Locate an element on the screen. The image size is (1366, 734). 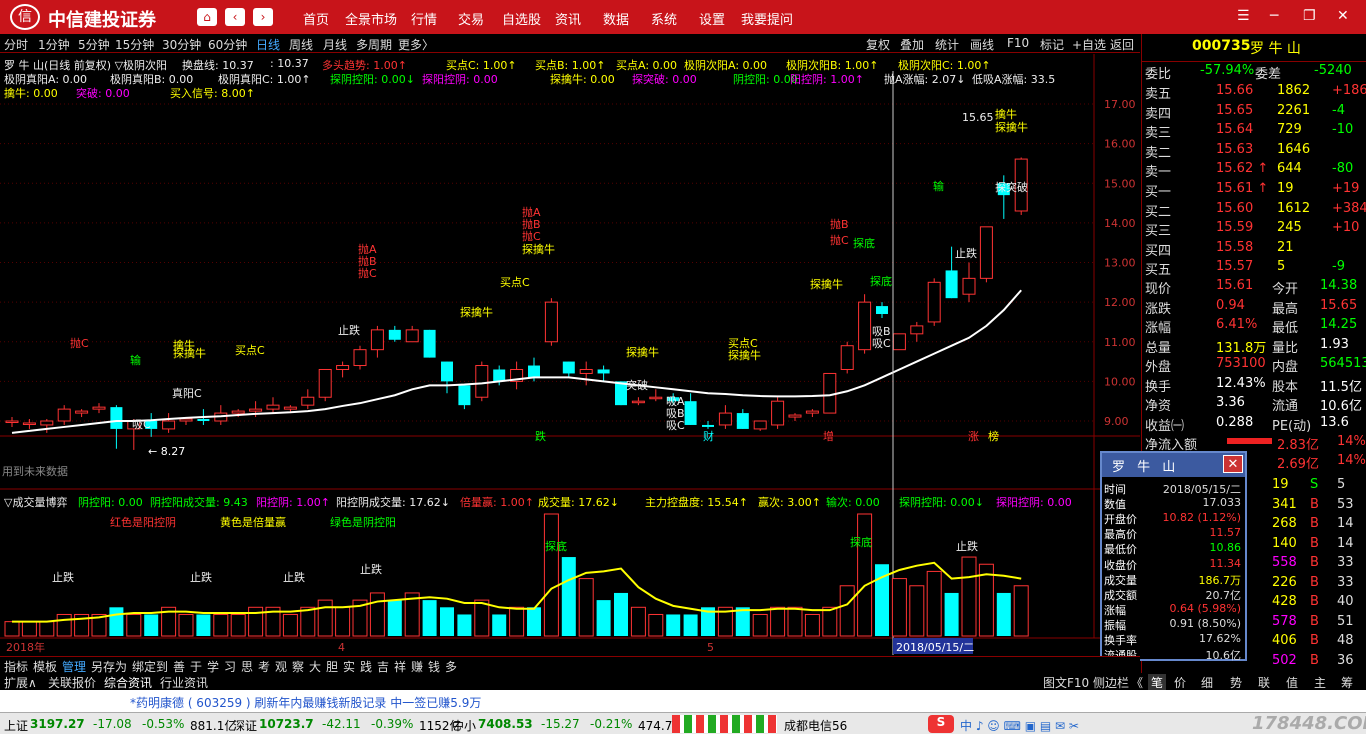
stat-l1-1: 涨跌 is located at coordinates (1158, 309).